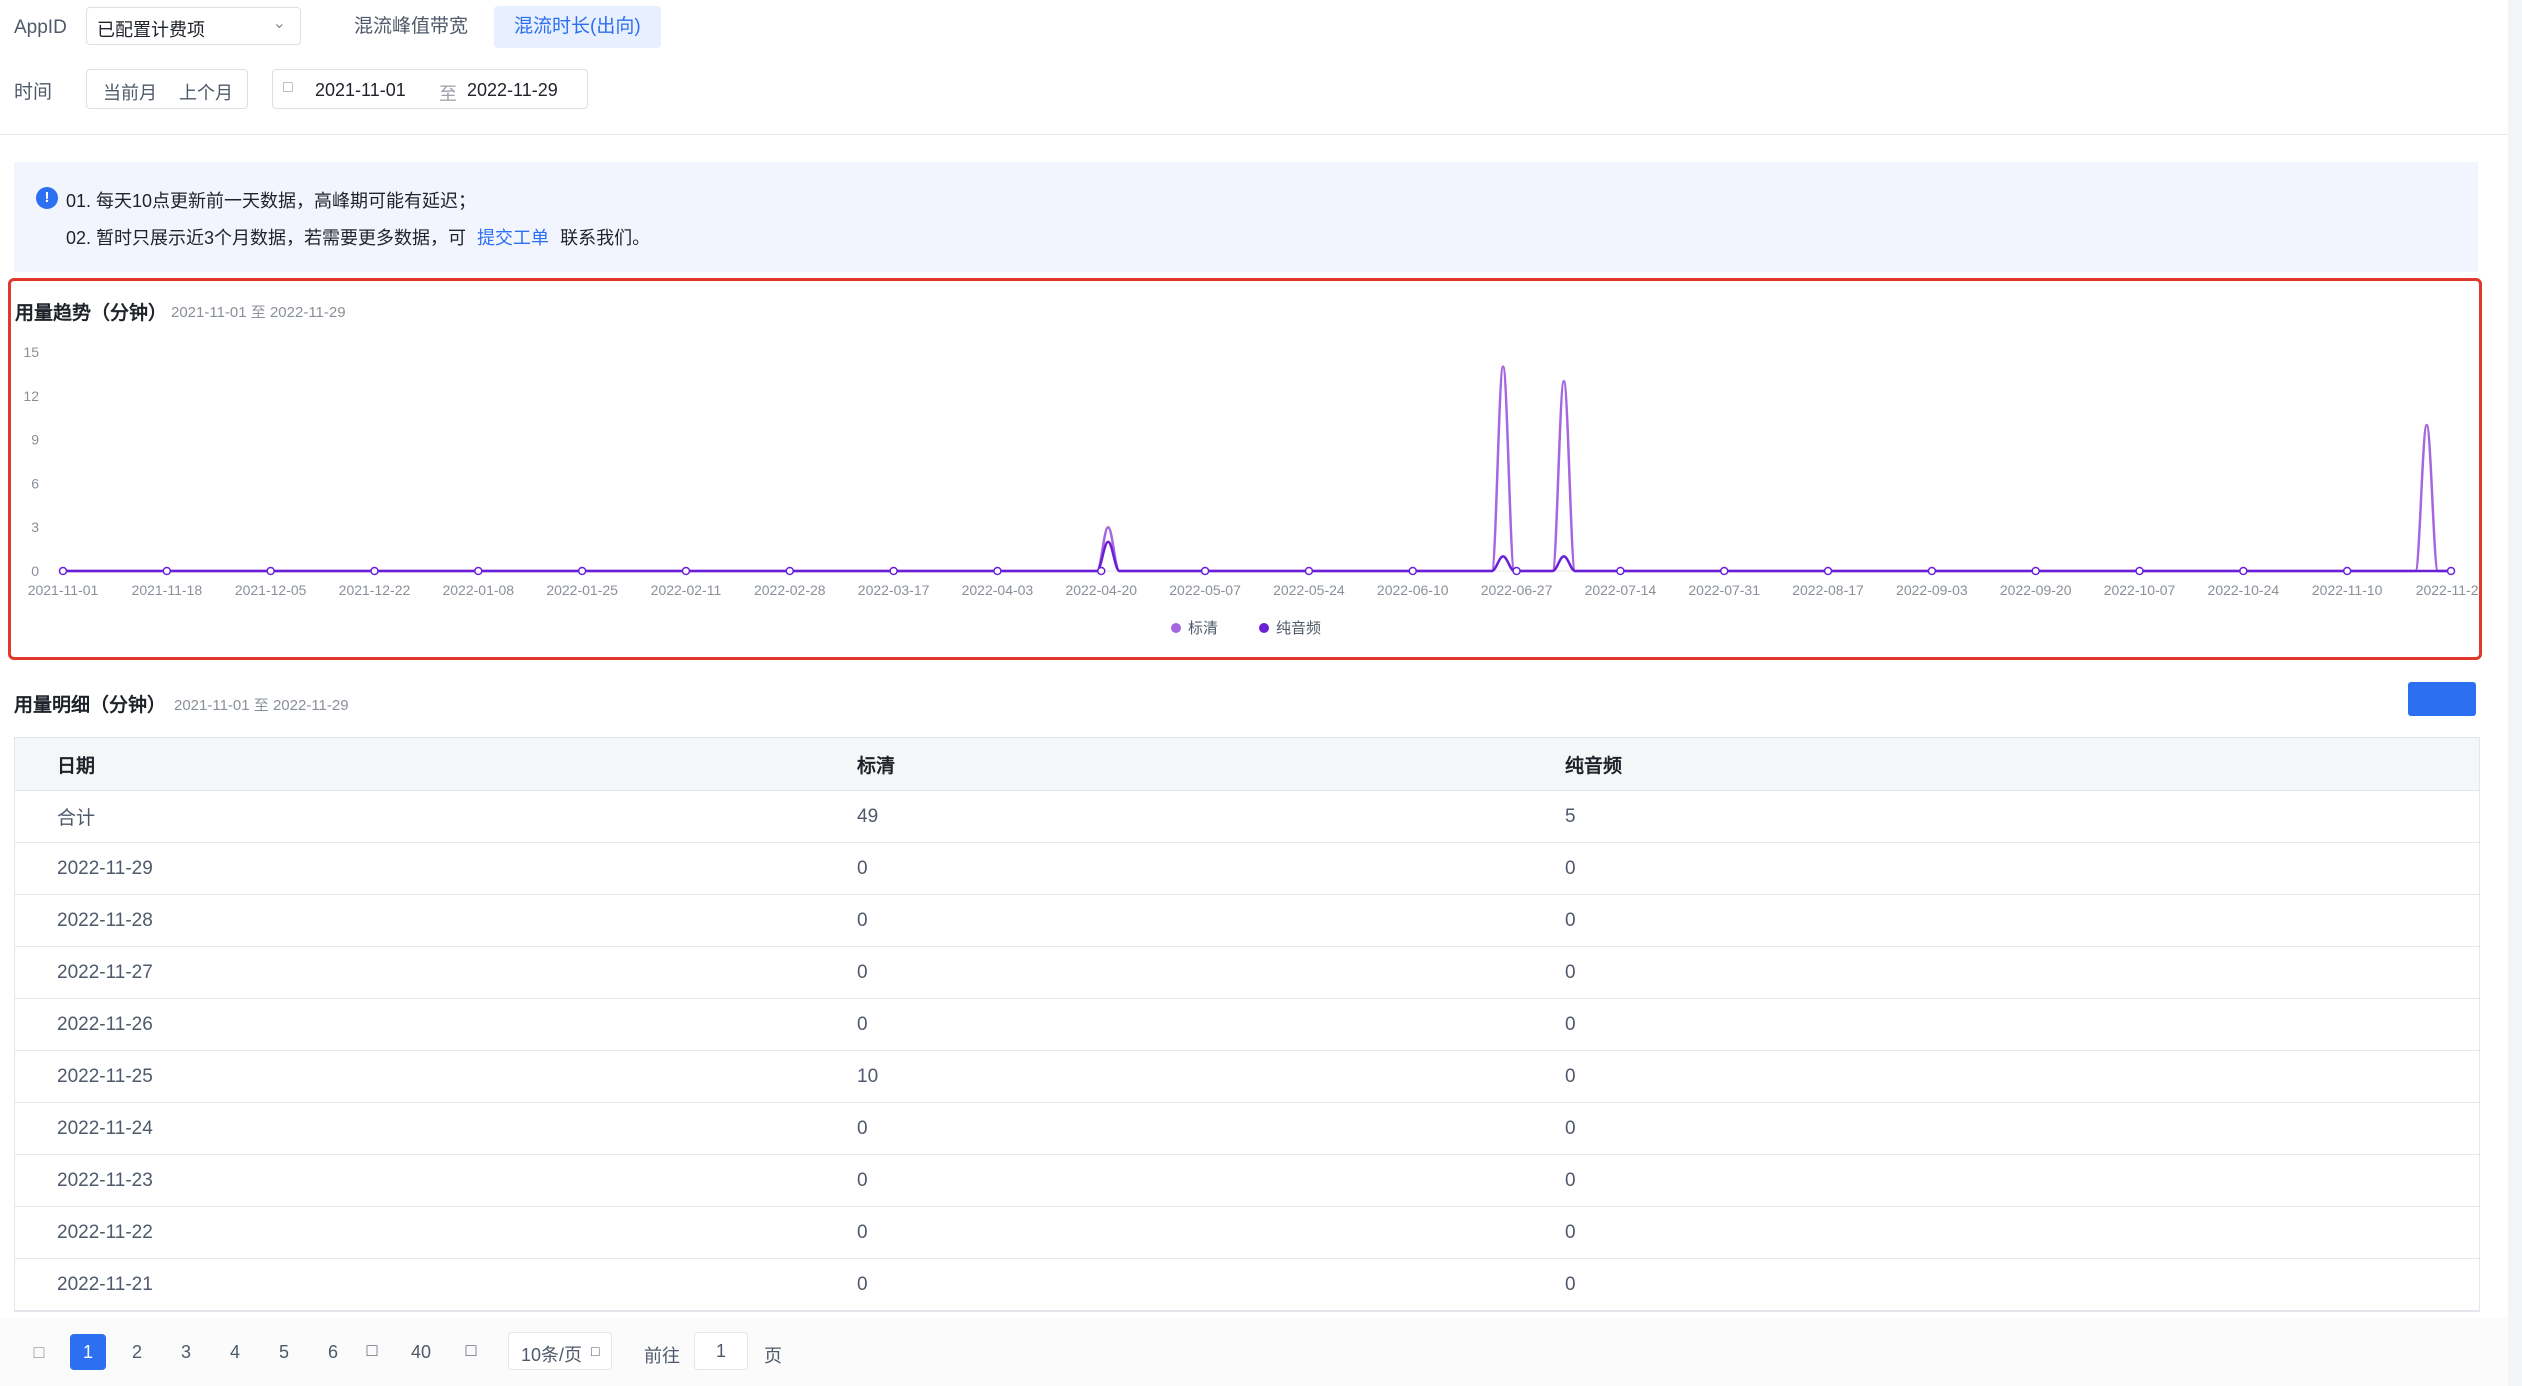 The width and height of the screenshot is (2522, 1386). I want to click on page-size-select: 10条/页 □, so click(560, 1351).